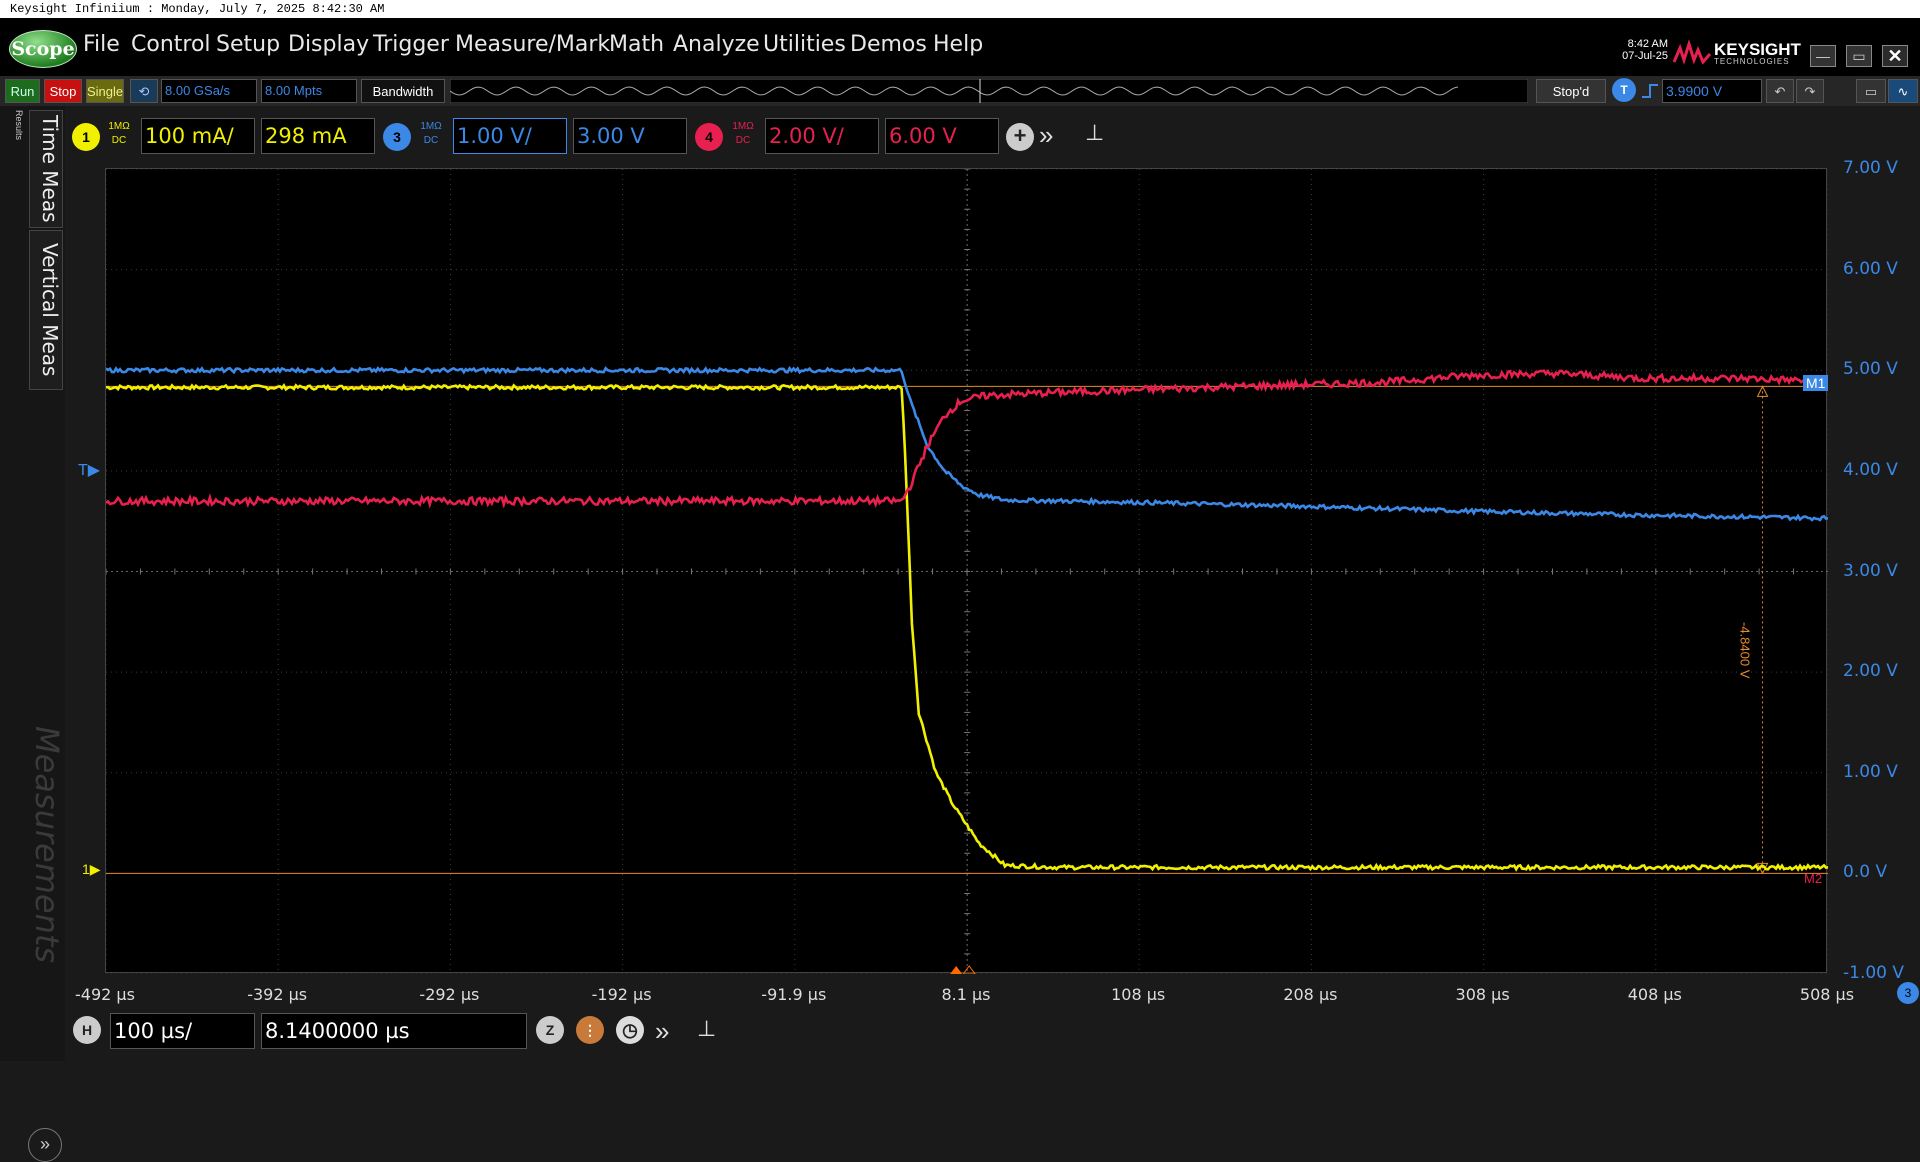  I want to click on auto-scale-icon: ⟲, so click(144, 91).